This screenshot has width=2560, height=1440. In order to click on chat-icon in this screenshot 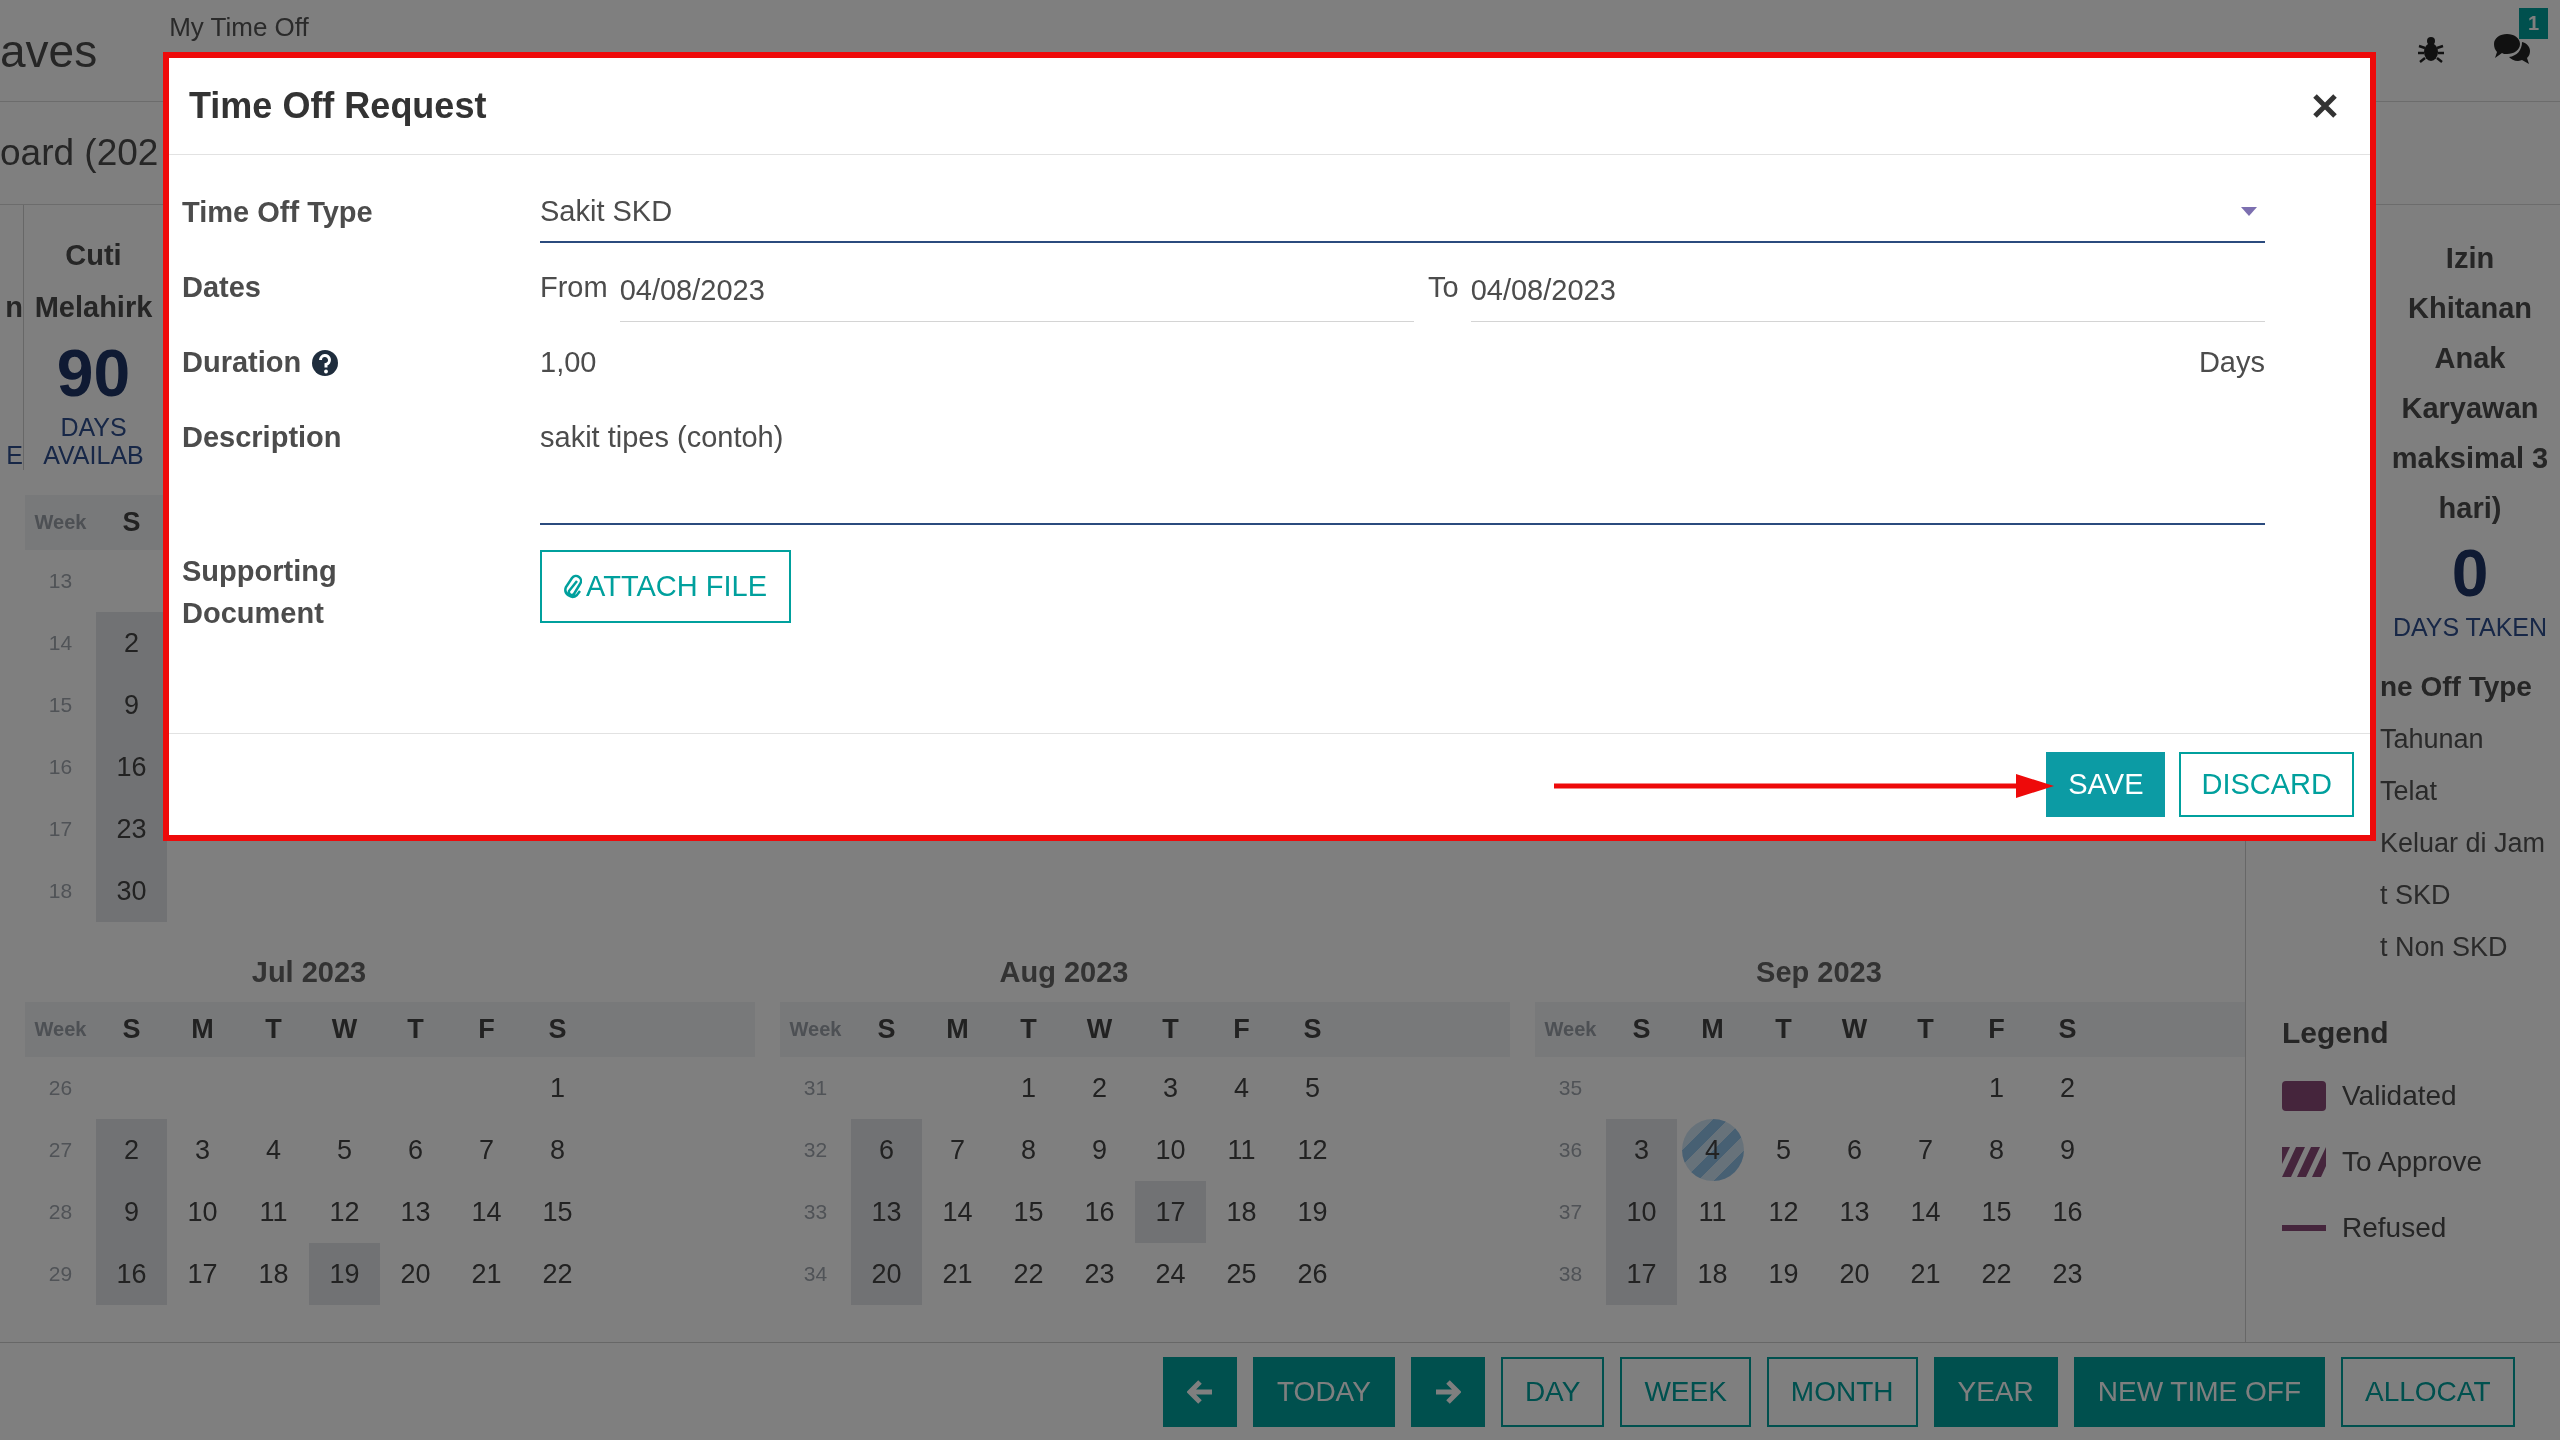, I will do `click(2512, 48)`.